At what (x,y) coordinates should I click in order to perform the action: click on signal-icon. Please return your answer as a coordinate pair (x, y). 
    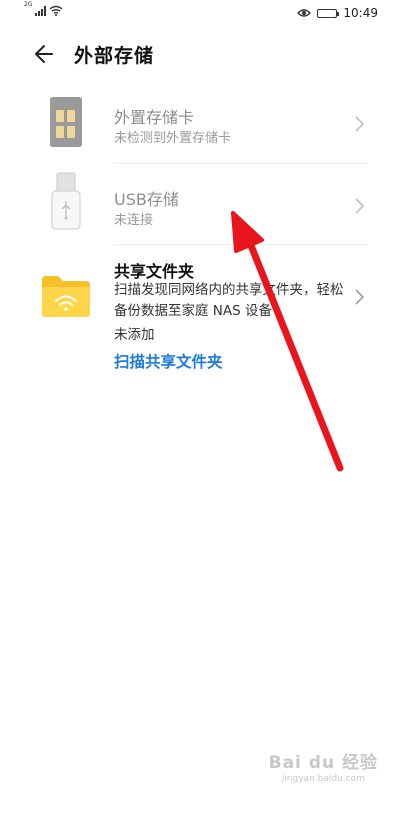
    Looking at the image, I should click on (41, 11).